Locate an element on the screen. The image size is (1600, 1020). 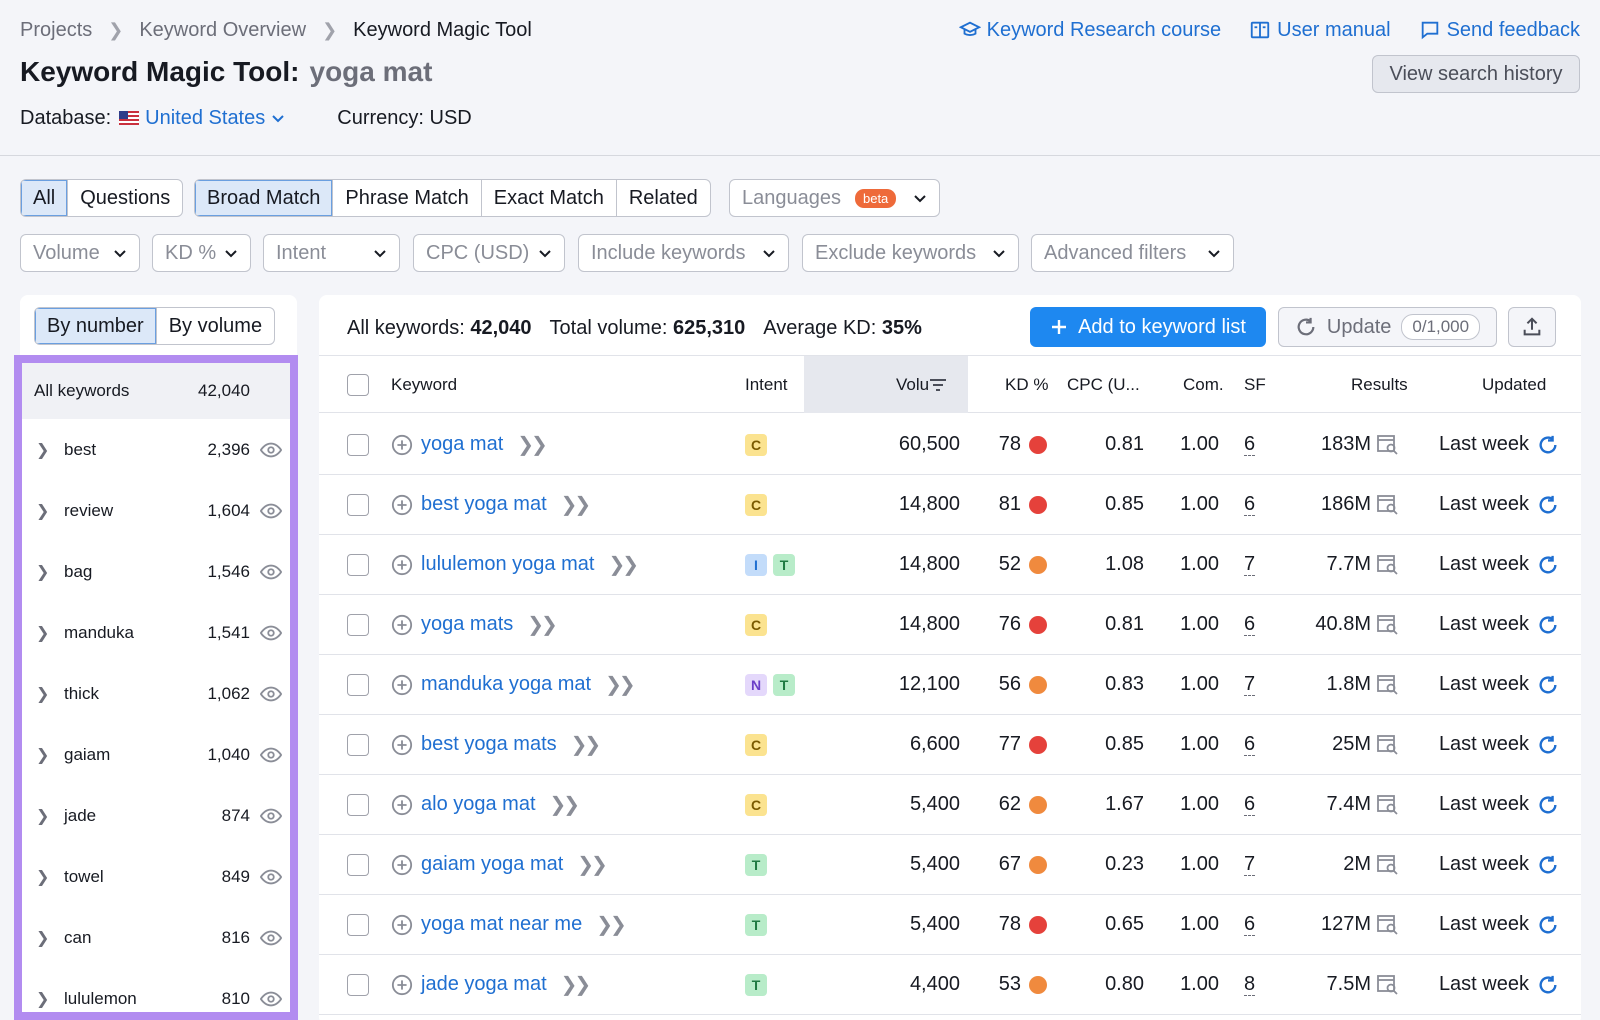
breadcrumb-projects: Projects is located at coordinates (56, 30).